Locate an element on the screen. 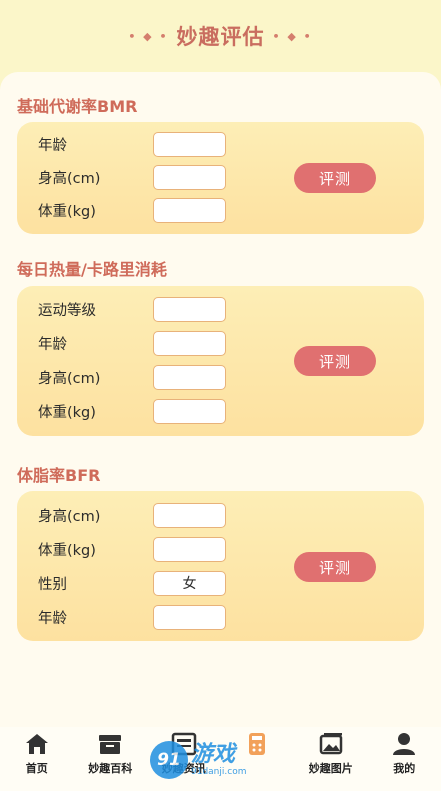  home-icon is located at coordinates (36, 744).